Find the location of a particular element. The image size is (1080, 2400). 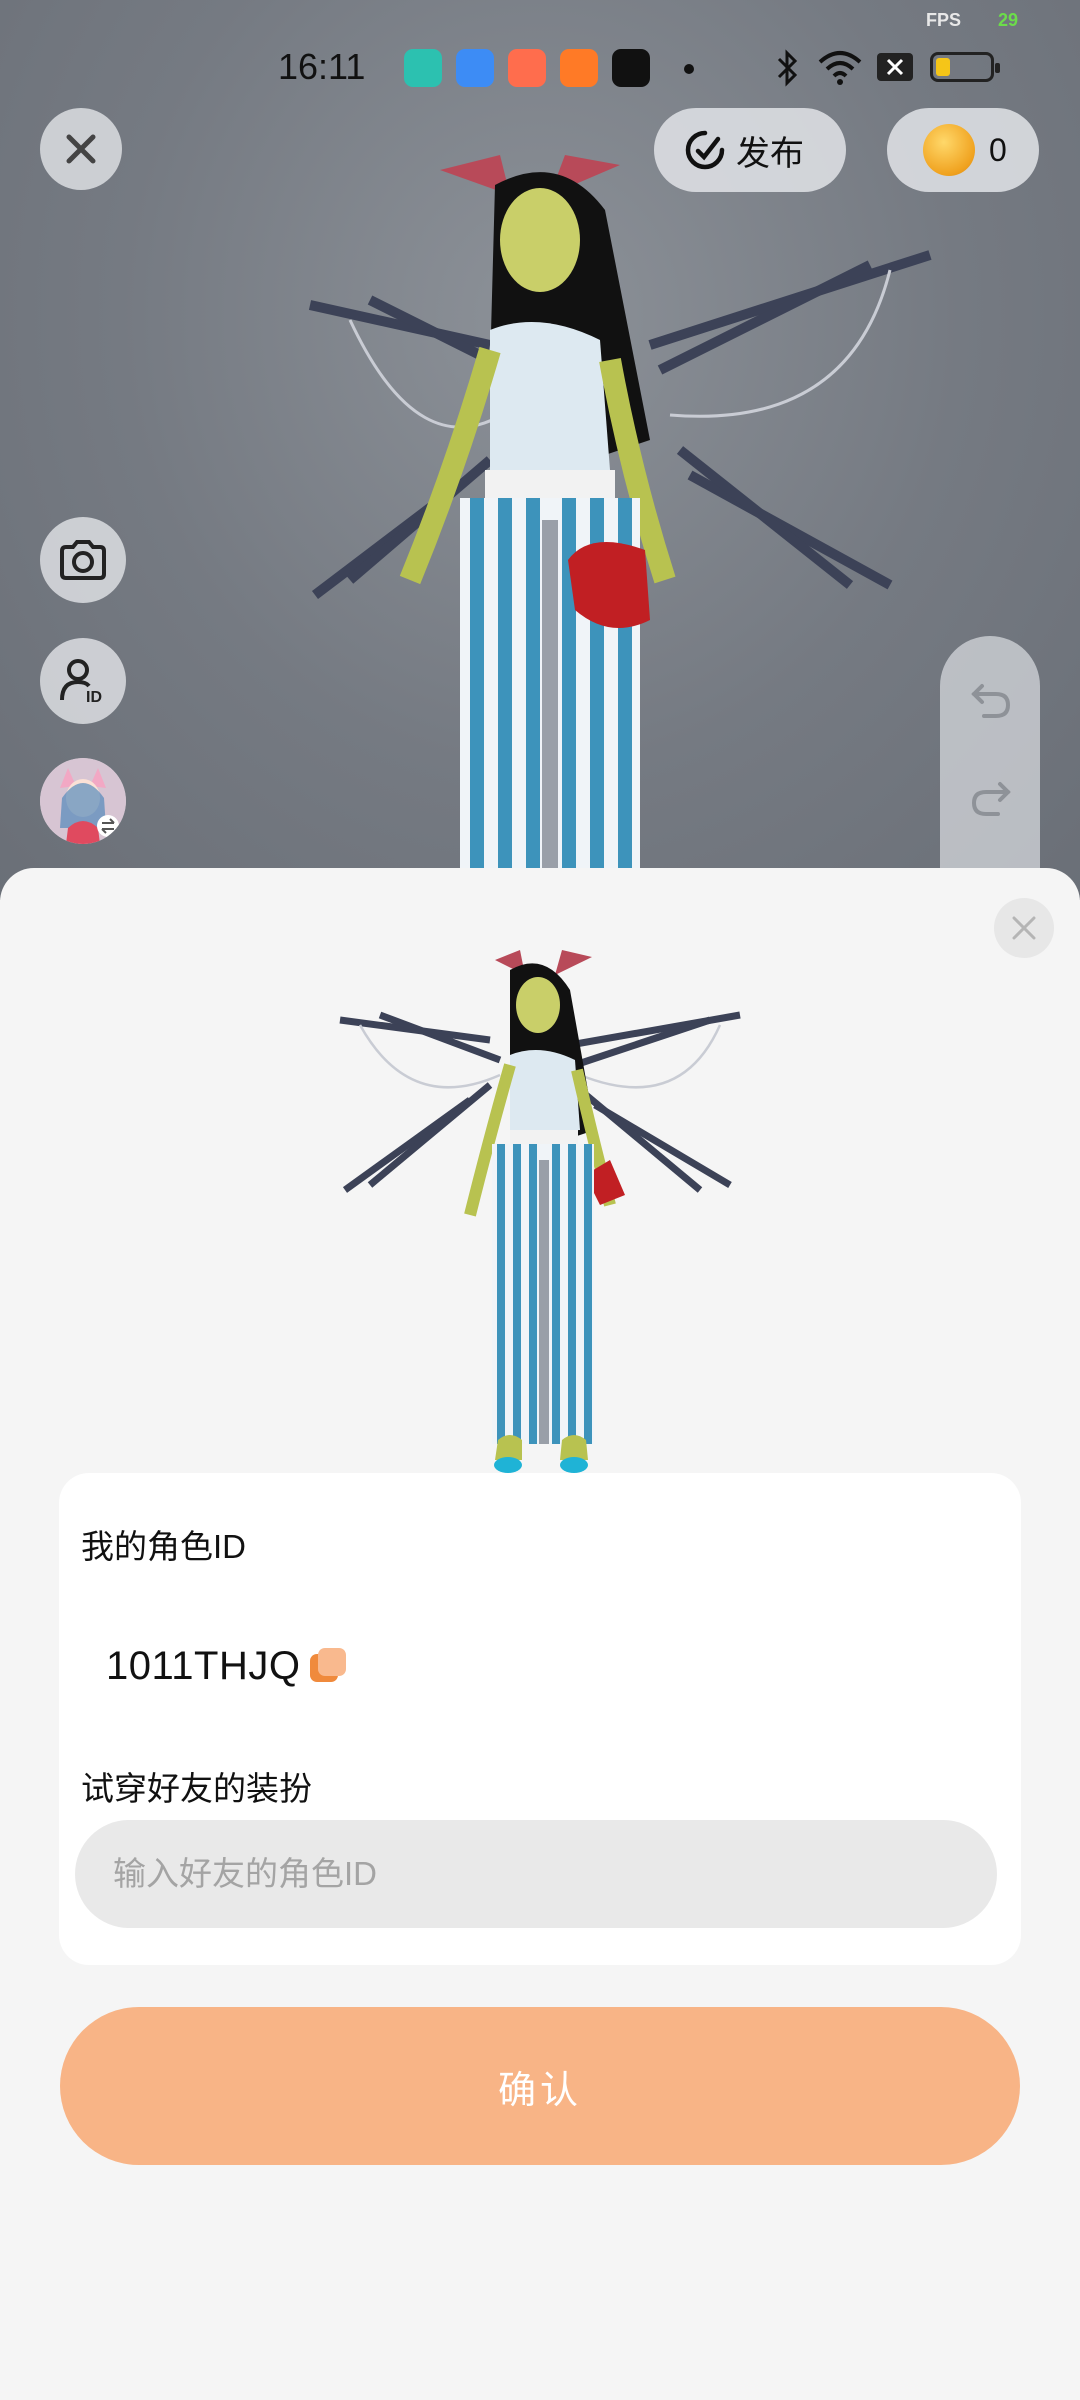

publish-label: 发布 is located at coordinates (770, 153).